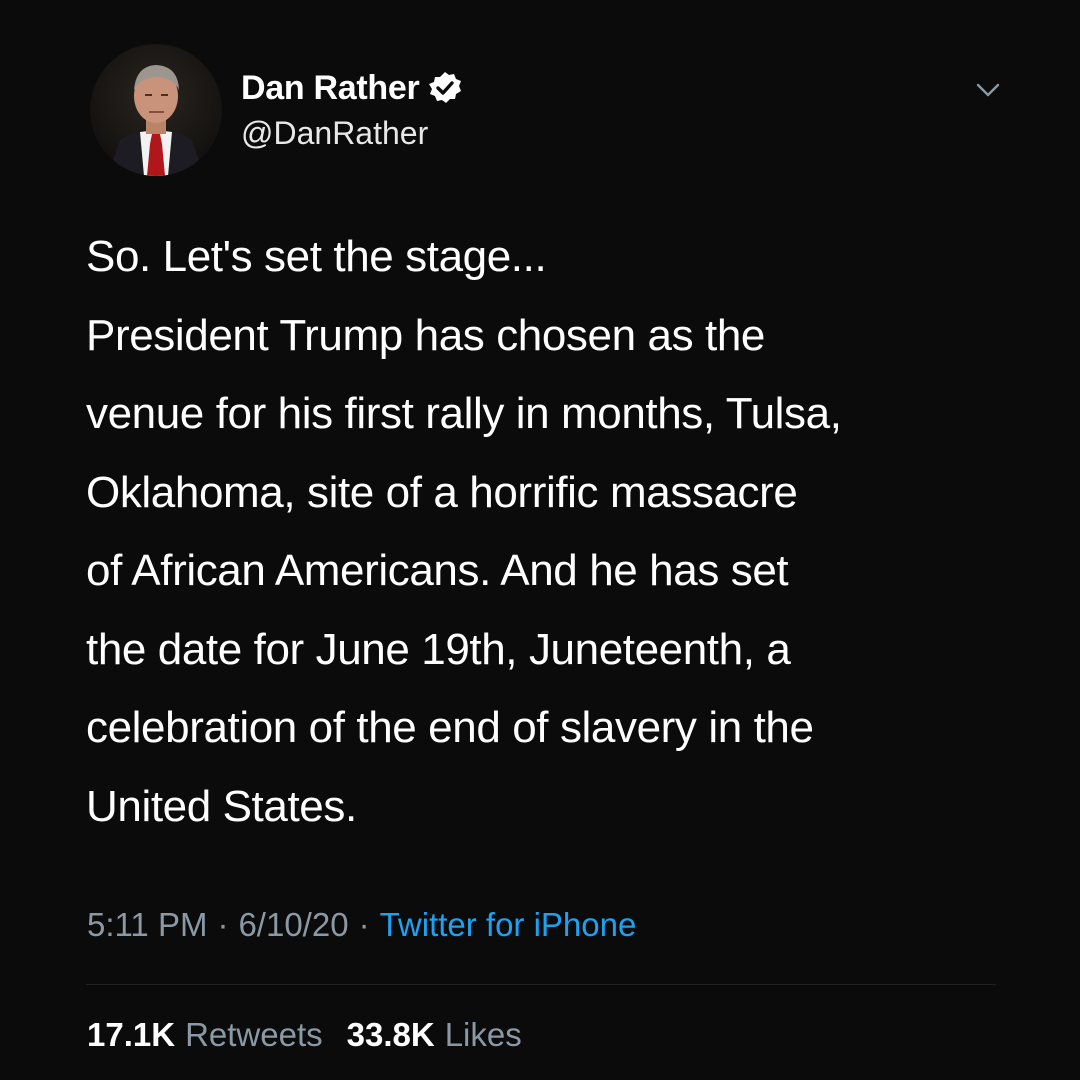 This screenshot has height=1080, width=1080. I want to click on retweets-count: 17.1K, so click(131, 1034).